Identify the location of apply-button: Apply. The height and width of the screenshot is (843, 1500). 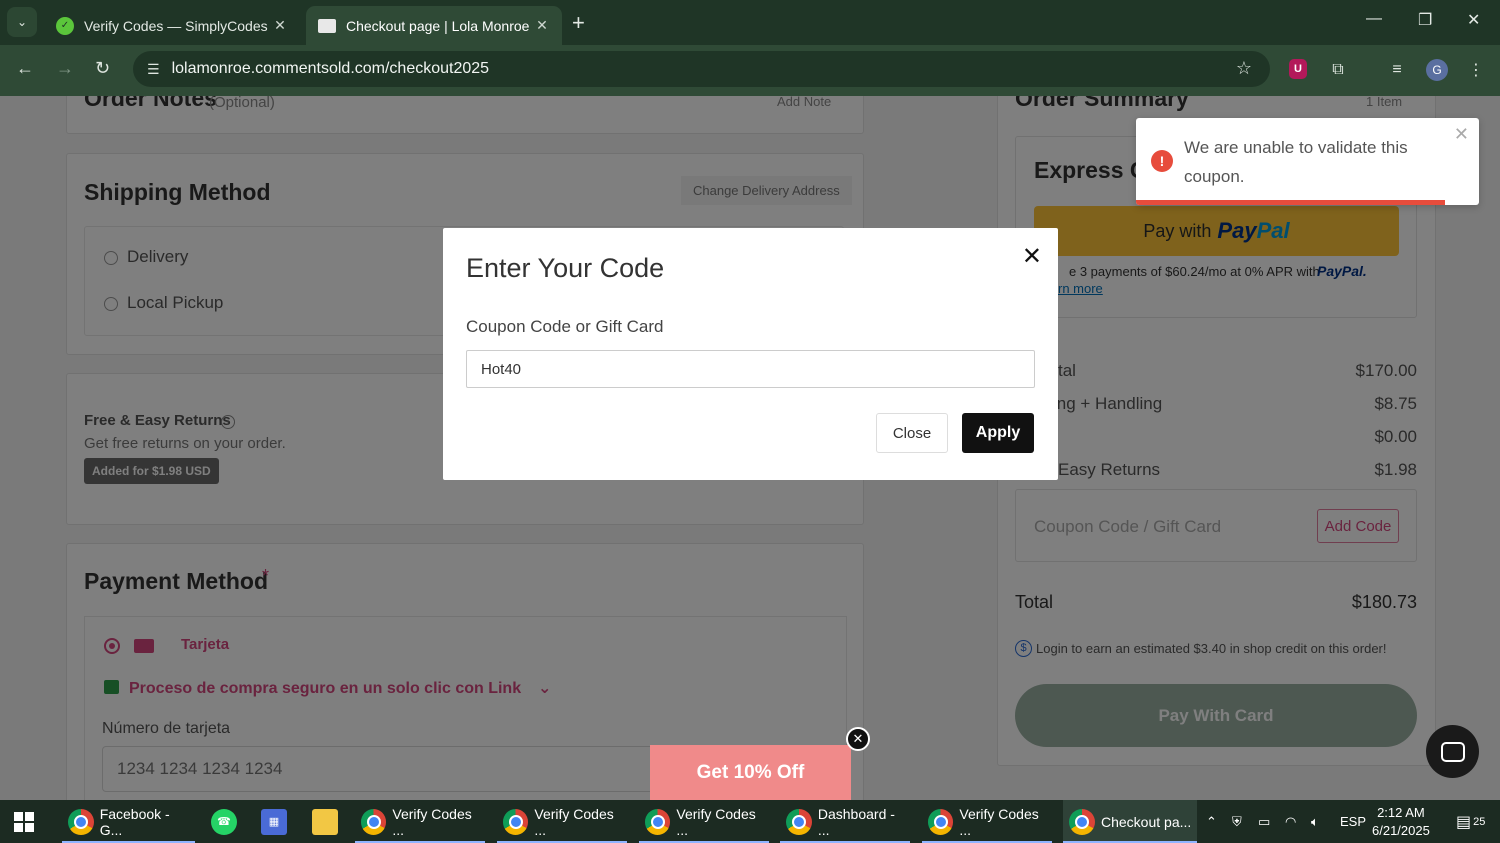
(998, 433).